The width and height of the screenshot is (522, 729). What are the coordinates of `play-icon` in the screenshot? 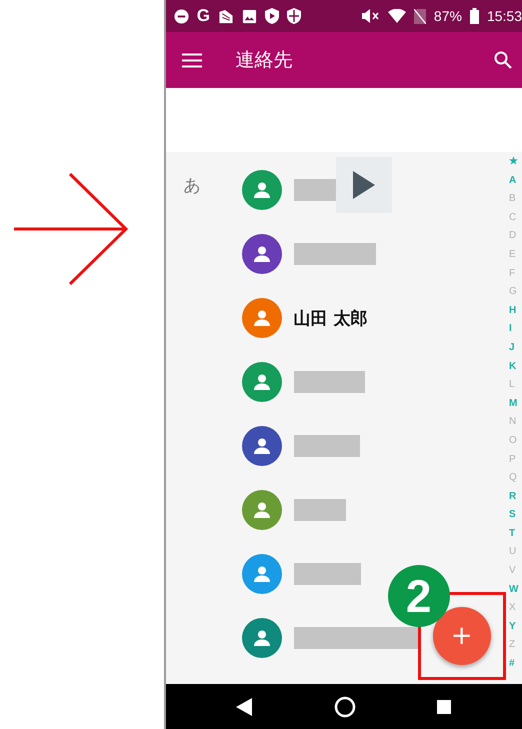 It's located at (363, 185).